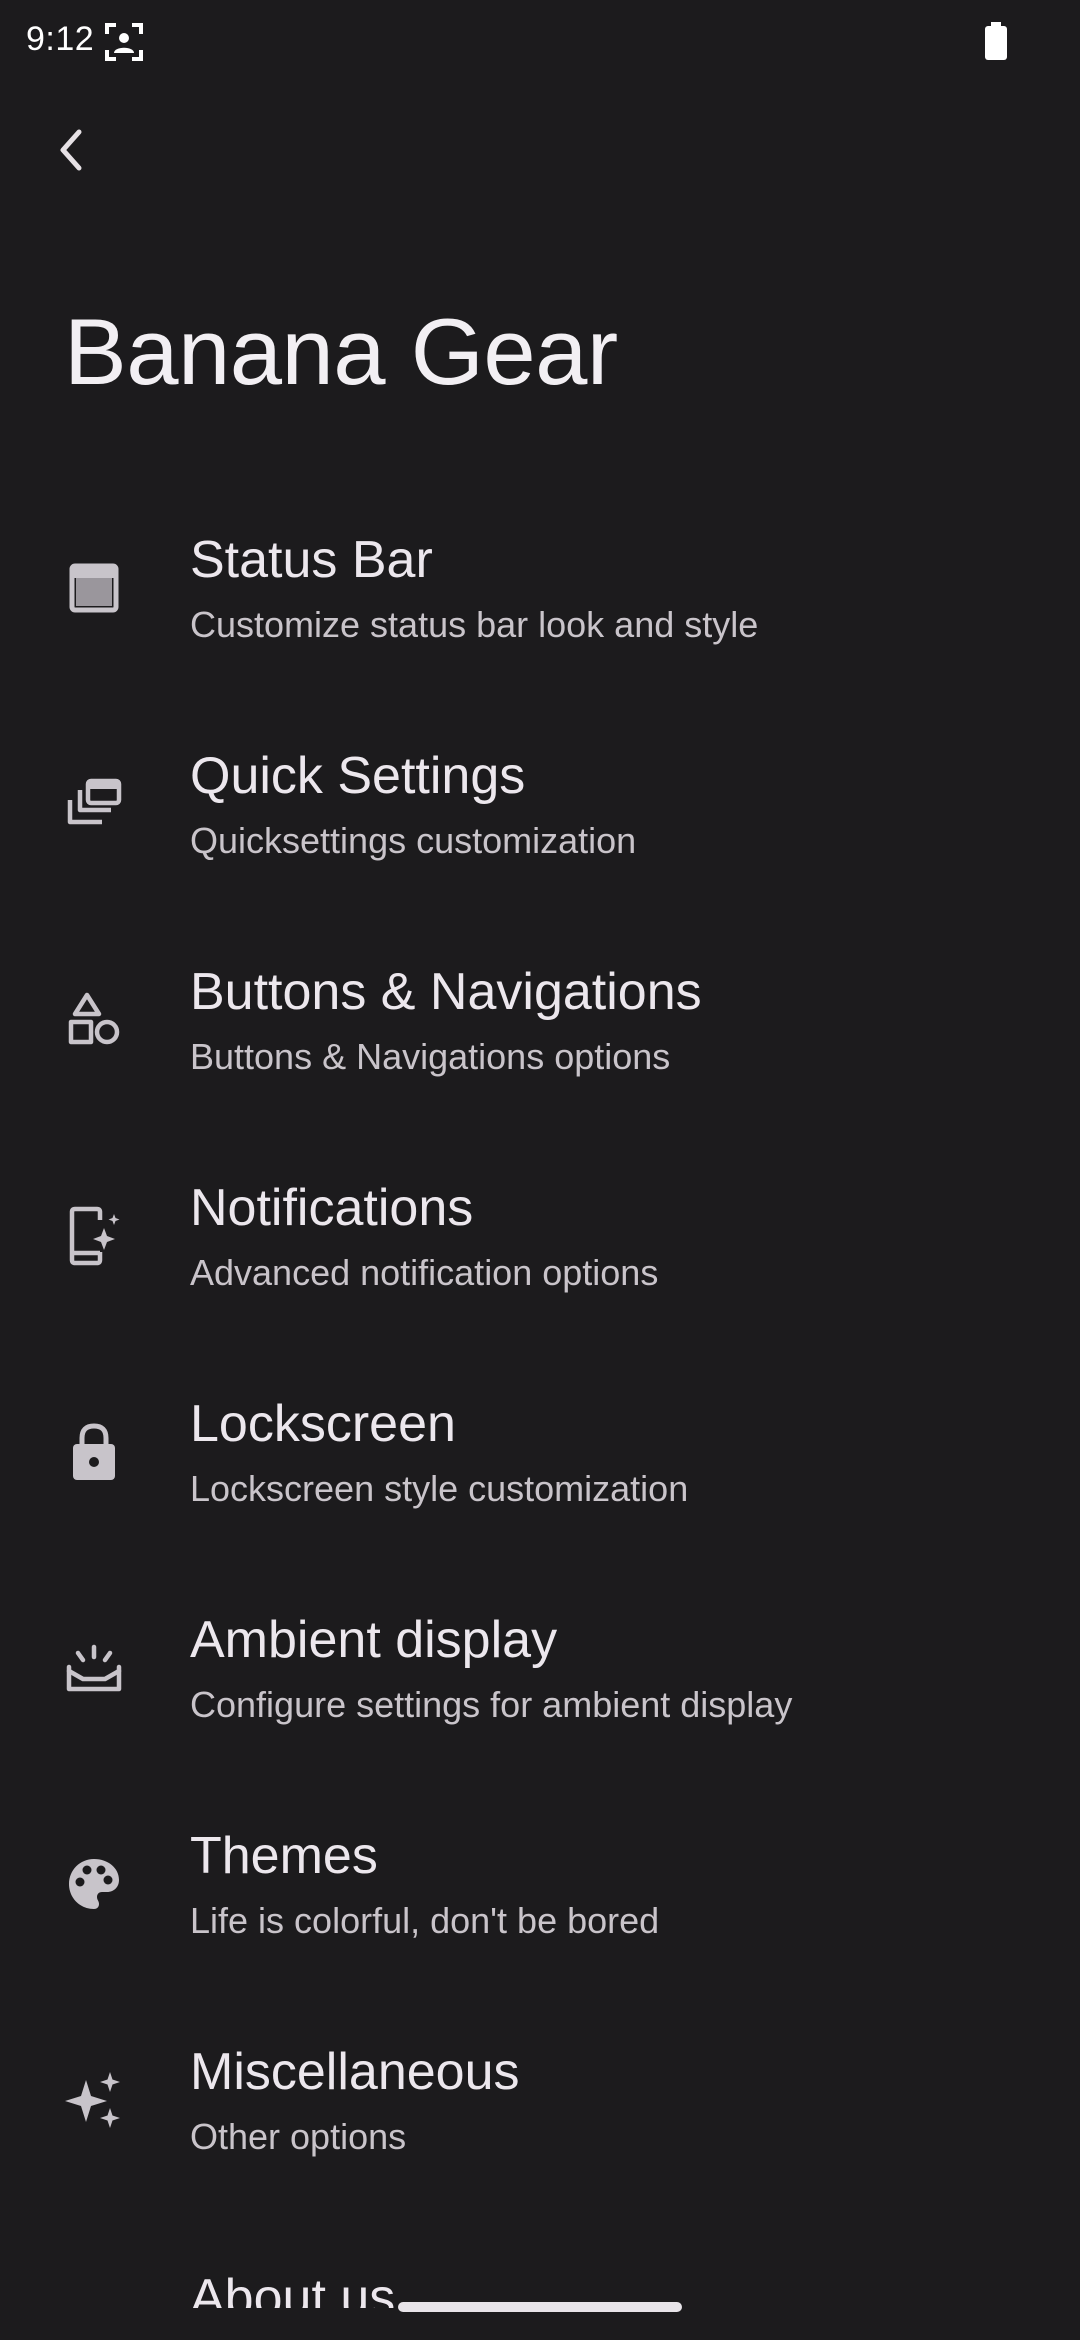  I want to click on menu-item-title: Quick Settings, so click(358, 776).